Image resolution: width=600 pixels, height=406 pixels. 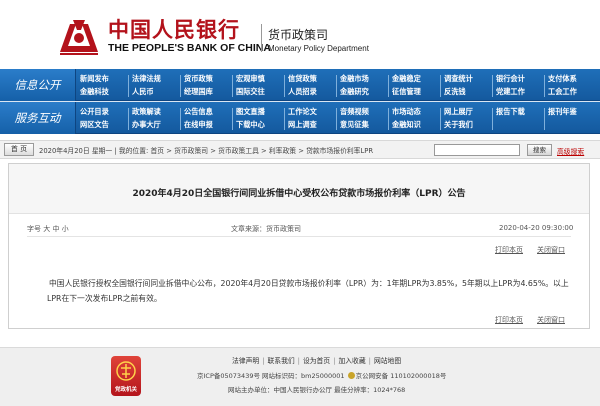 I want to click on footer-link: 加入收藏, so click(x=351, y=361).